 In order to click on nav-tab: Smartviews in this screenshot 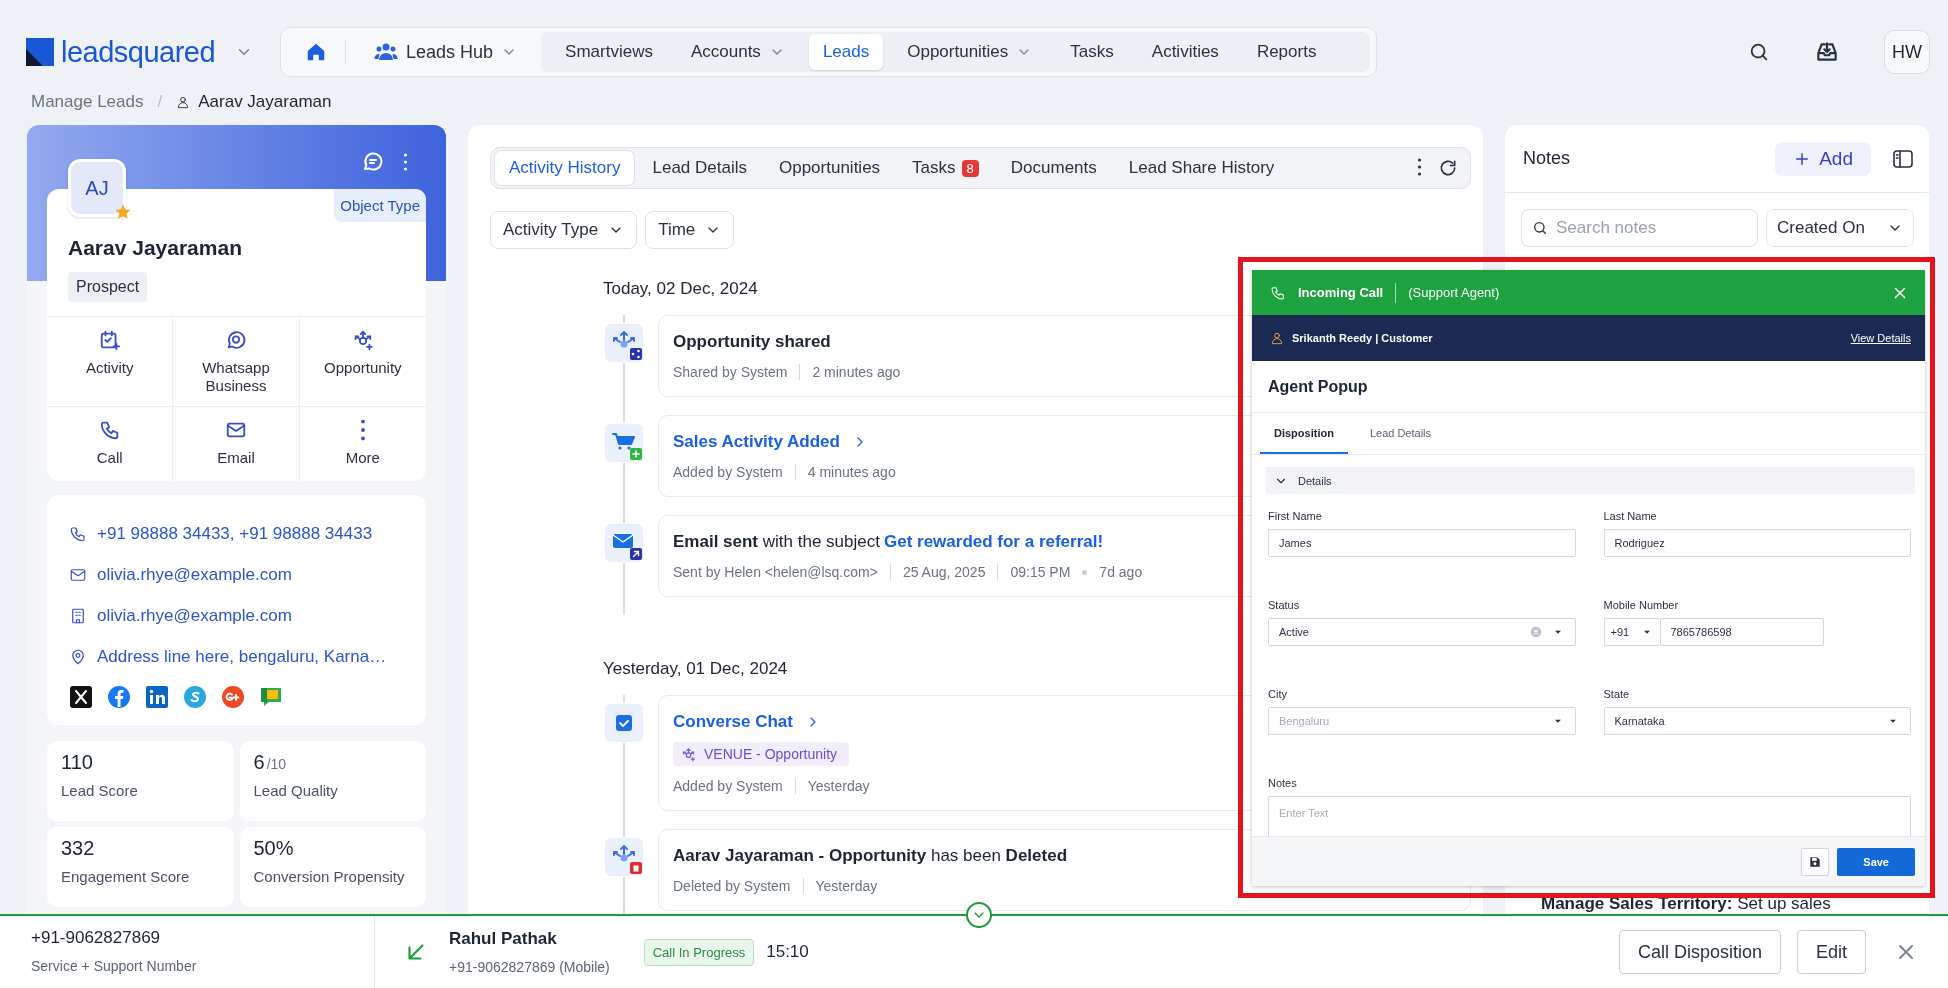, I will do `click(609, 52)`.